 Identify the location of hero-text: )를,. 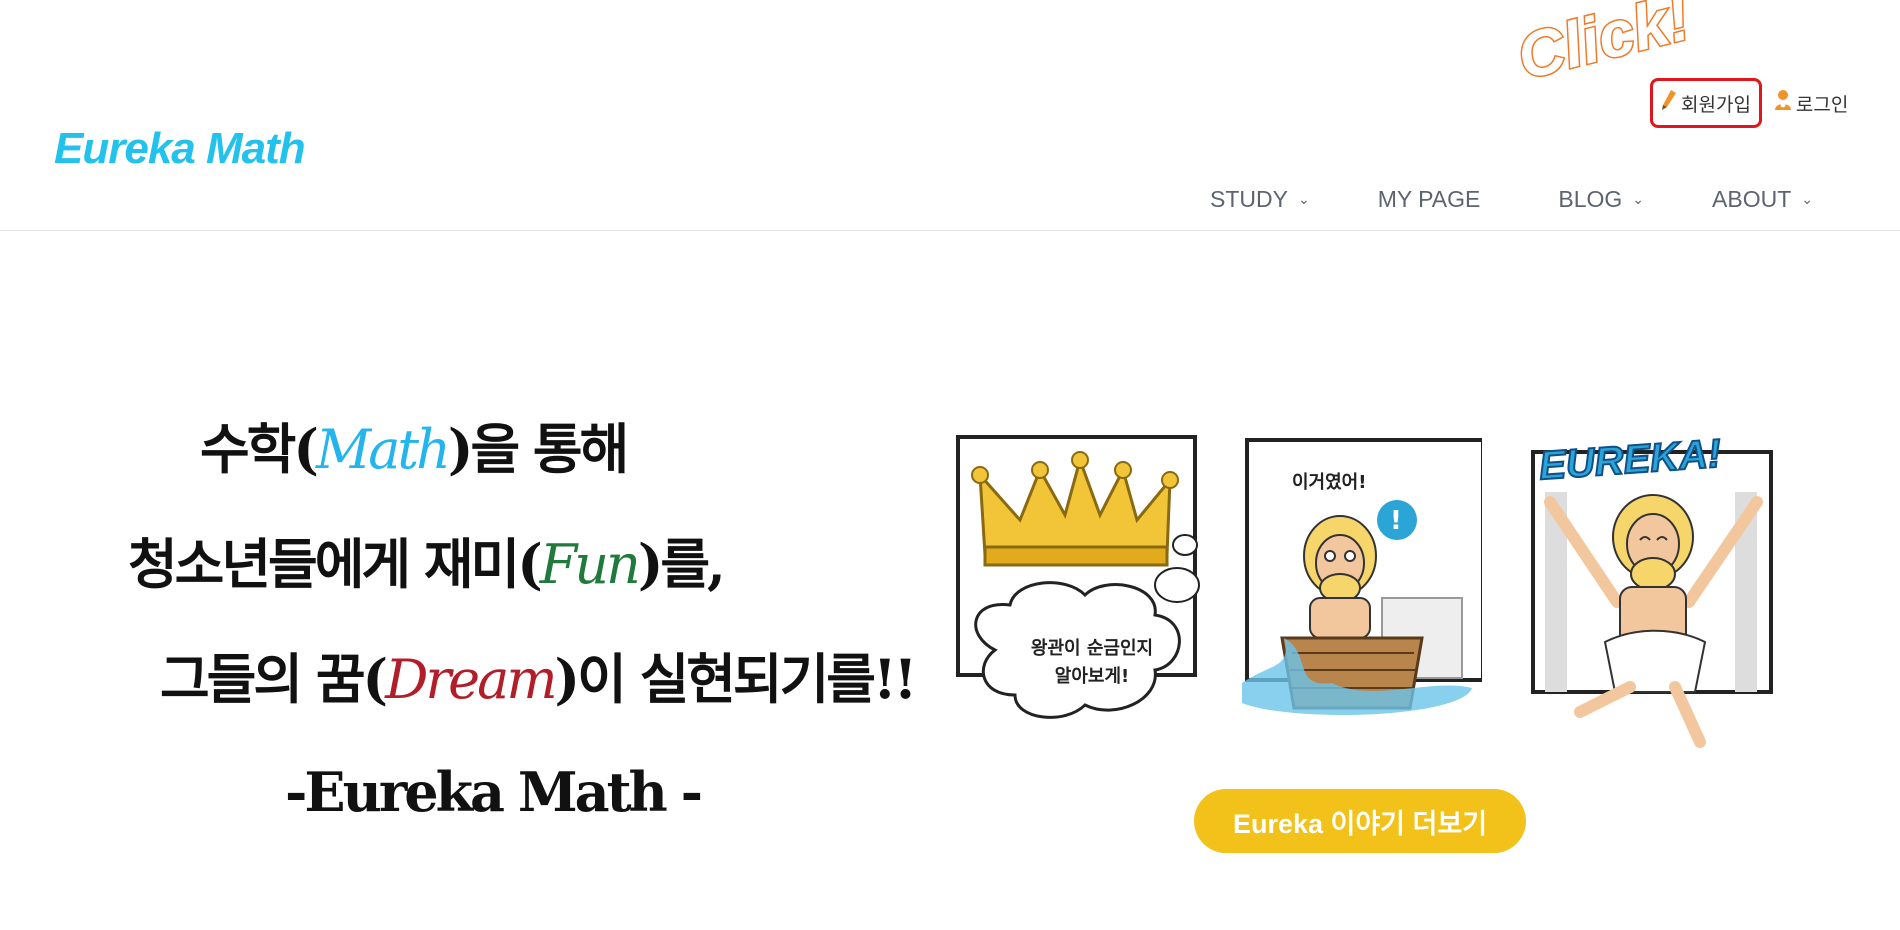
(681, 564).